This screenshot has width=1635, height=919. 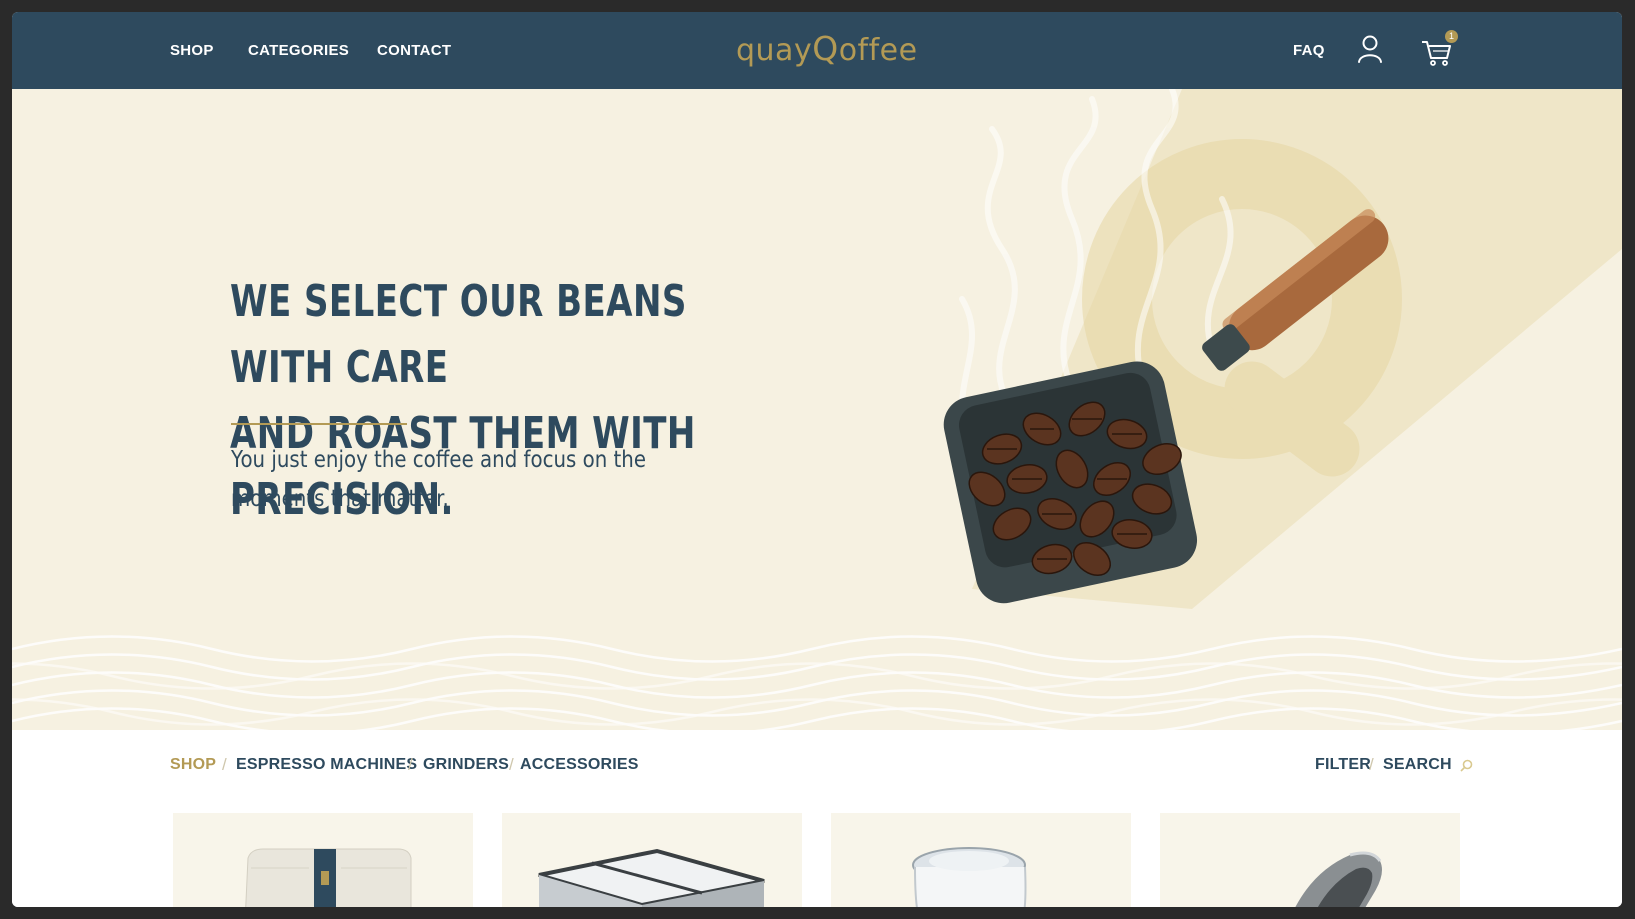 What do you see at coordinates (1451, 36) in the screenshot?
I see `cart-count-badge: 1` at bounding box center [1451, 36].